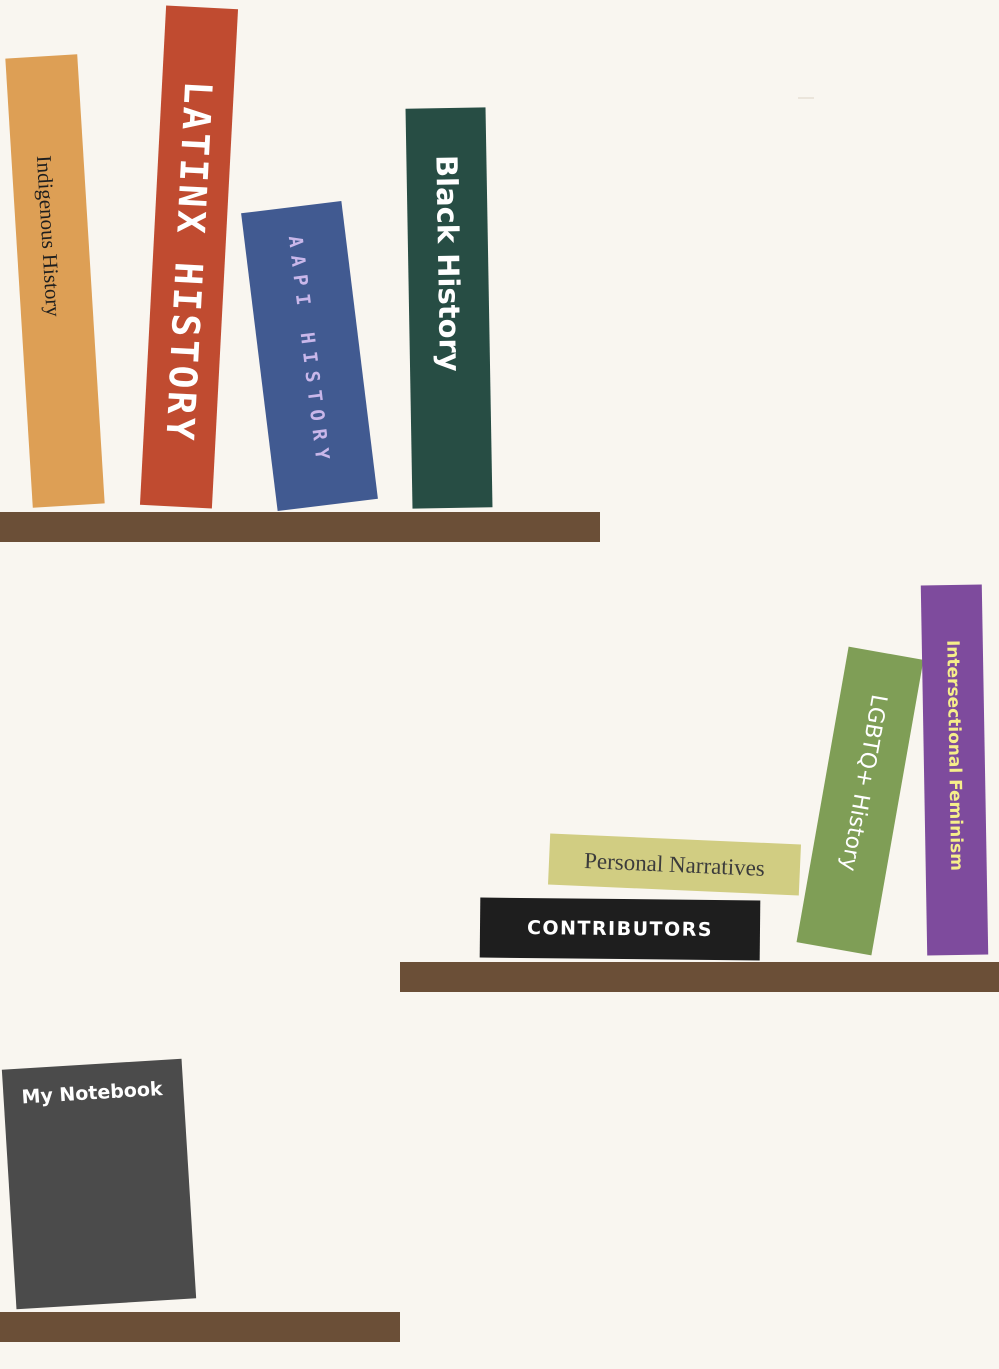  I want to click on book-latinx-history-label: LATINX HISTORY, so click(189, 262).